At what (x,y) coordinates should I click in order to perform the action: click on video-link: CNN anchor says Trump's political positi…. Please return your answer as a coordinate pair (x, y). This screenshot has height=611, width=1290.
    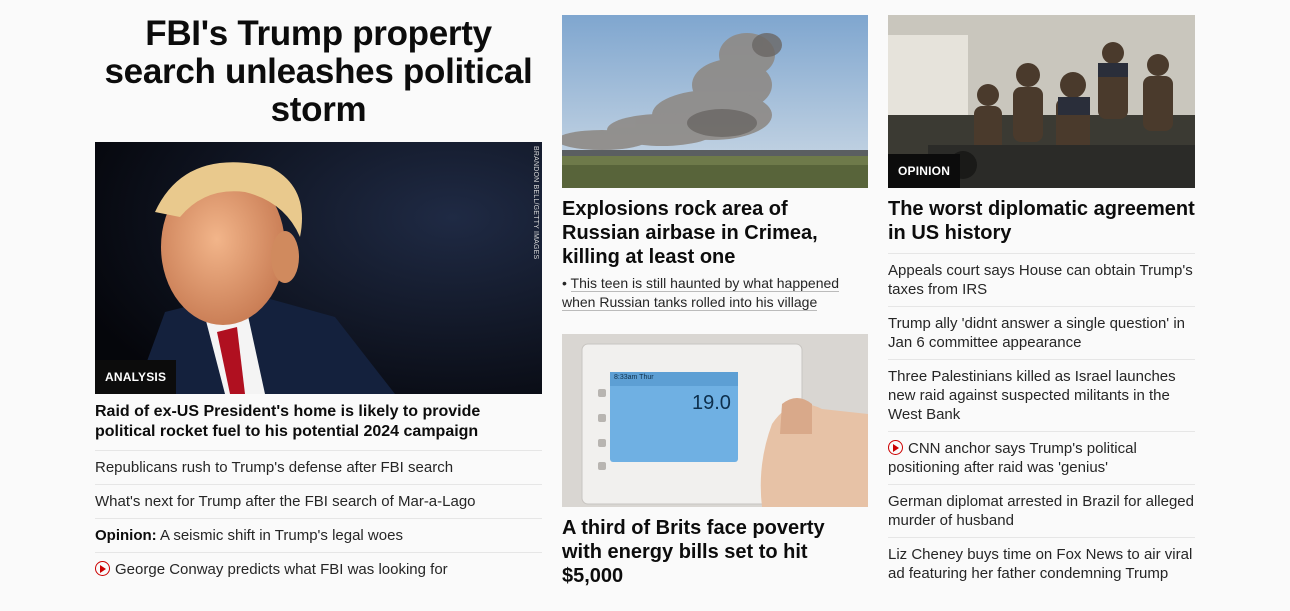
    Looking at the image, I should click on (1041, 458).